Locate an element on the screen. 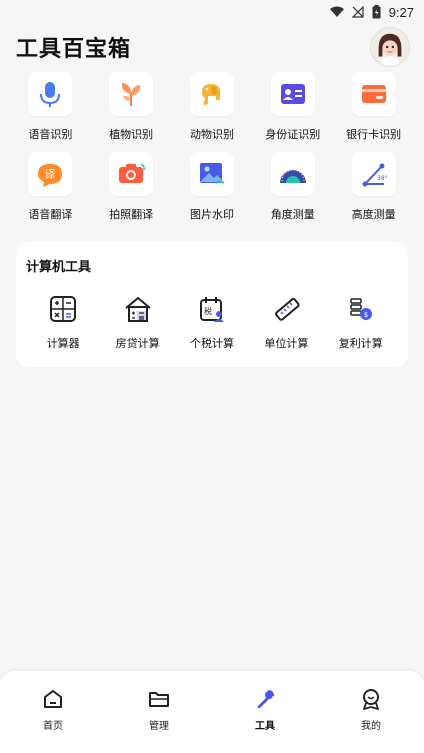 The width and height of the screenshot is (424, 753). status-icons is located at coordinates (355, 12).